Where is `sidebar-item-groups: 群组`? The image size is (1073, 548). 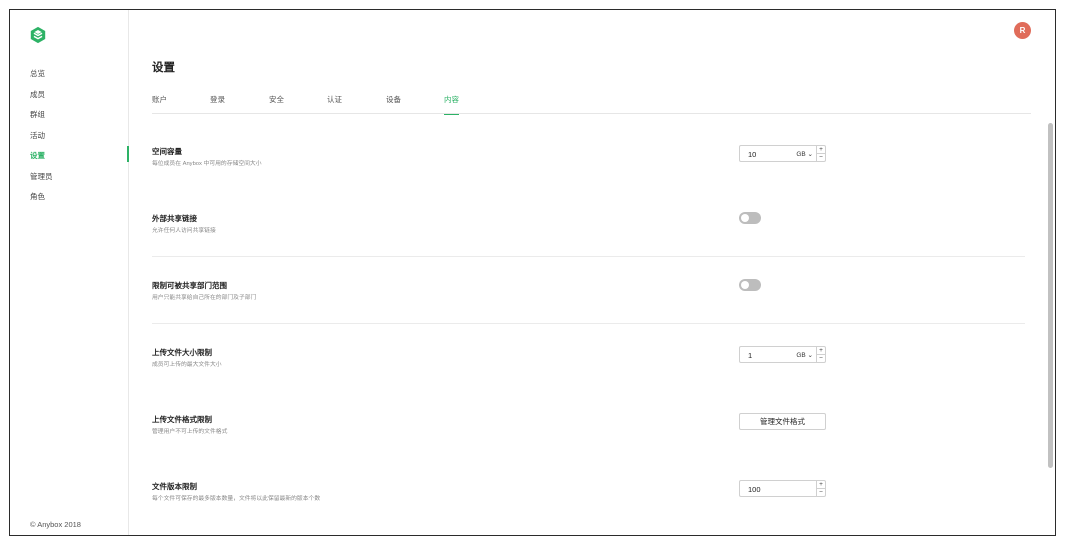
sidebar-item-groups: 群组 is located at coordinates (41, 118).